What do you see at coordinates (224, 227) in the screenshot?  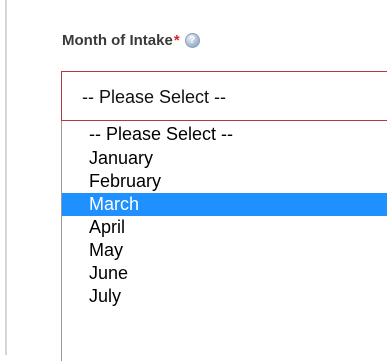 I see `option-april: April` at bounding box center [224, 227].